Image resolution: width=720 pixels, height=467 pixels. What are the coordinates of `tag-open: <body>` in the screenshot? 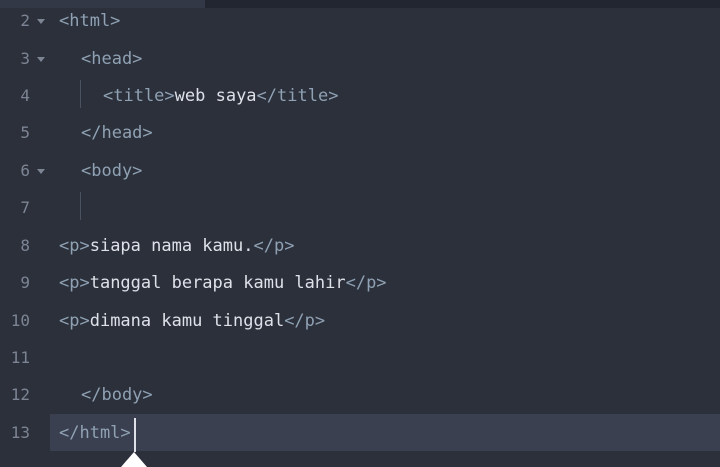 It's located at (112, 171).